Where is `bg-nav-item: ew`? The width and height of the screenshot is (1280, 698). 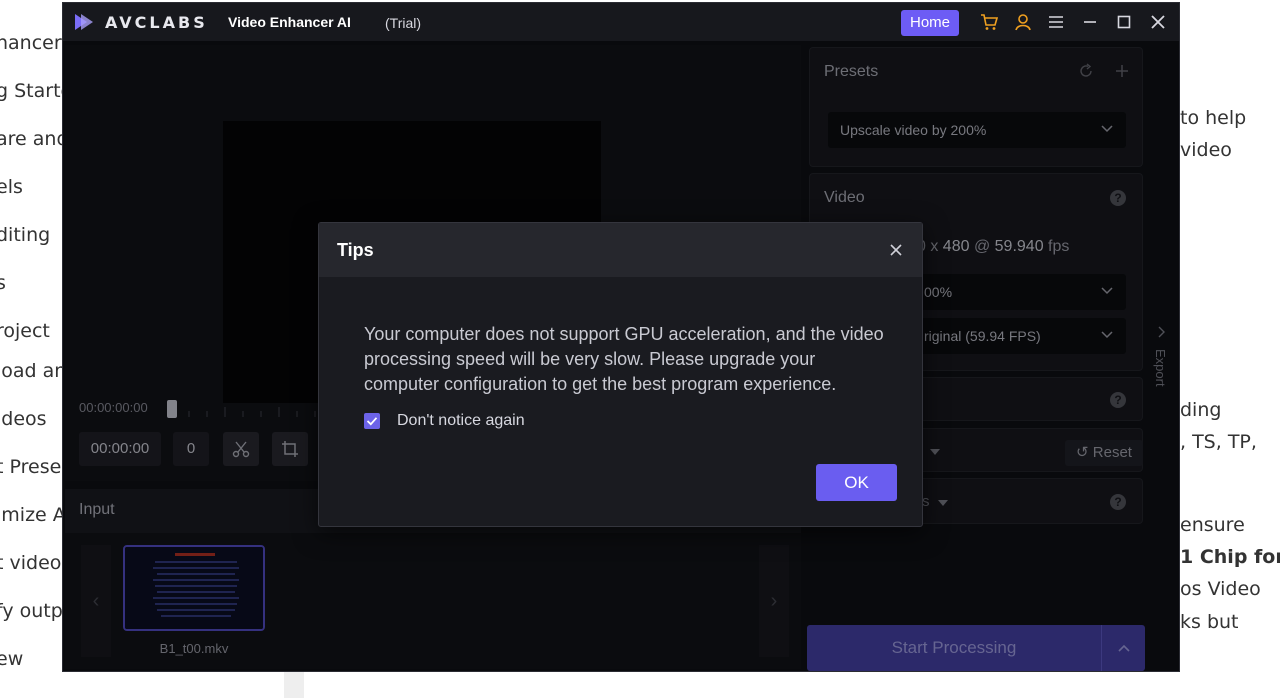
bg-nav-item: ew is located at coordinates (12, 659).